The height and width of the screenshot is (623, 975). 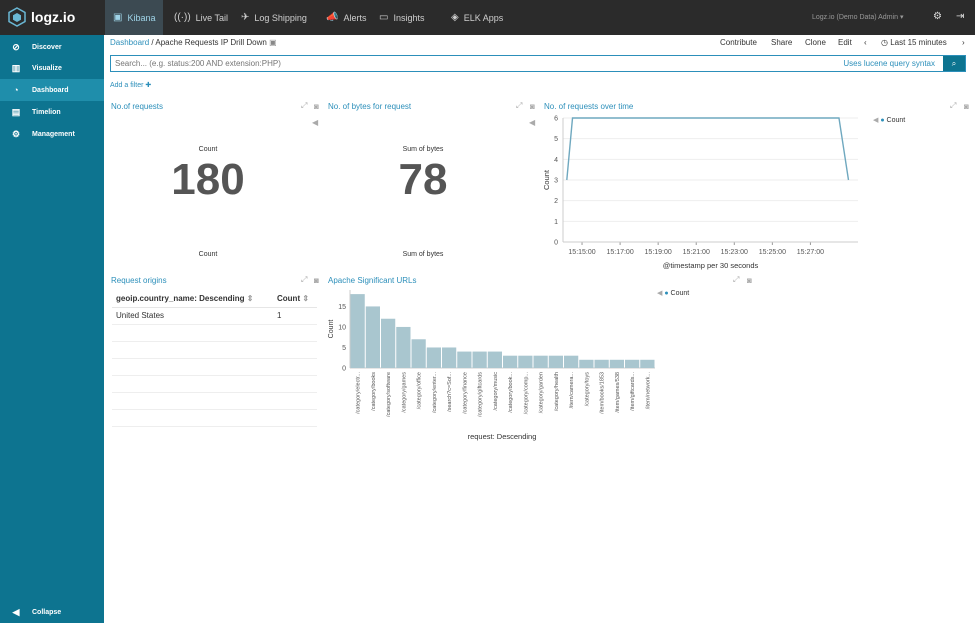 I want to click on share-button: Share, so click(x=781, y=42).